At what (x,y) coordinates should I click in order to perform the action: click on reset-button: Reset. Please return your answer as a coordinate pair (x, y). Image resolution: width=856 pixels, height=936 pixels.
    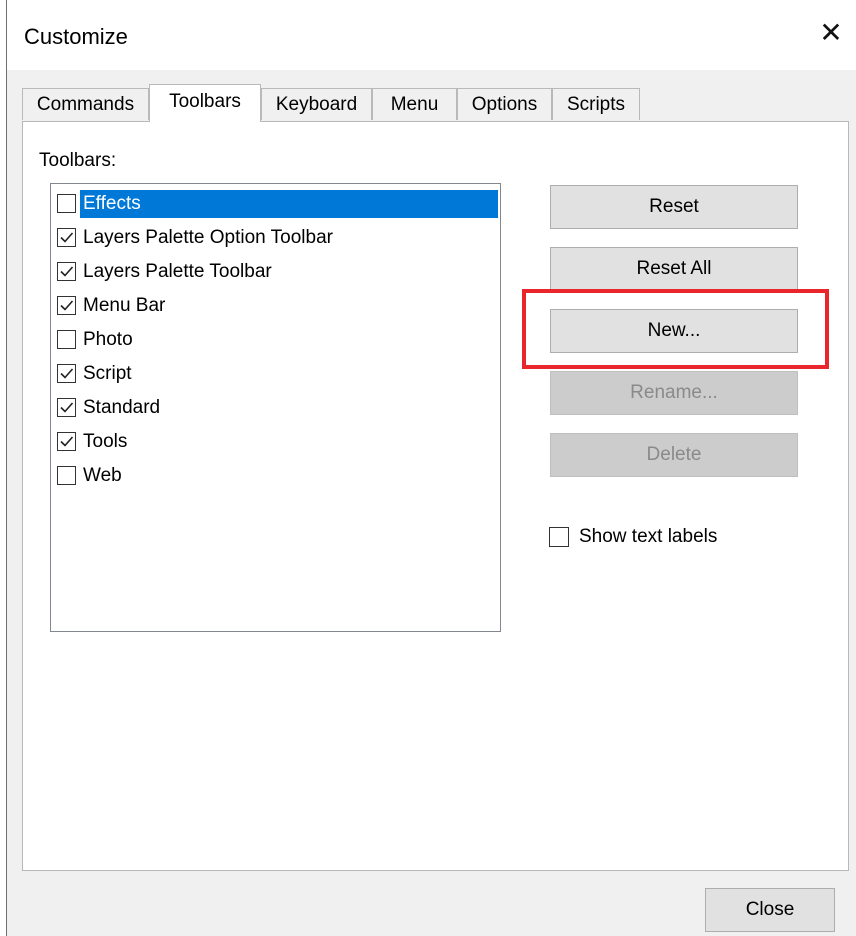
    Looking at the image, I should click on (674, 207).